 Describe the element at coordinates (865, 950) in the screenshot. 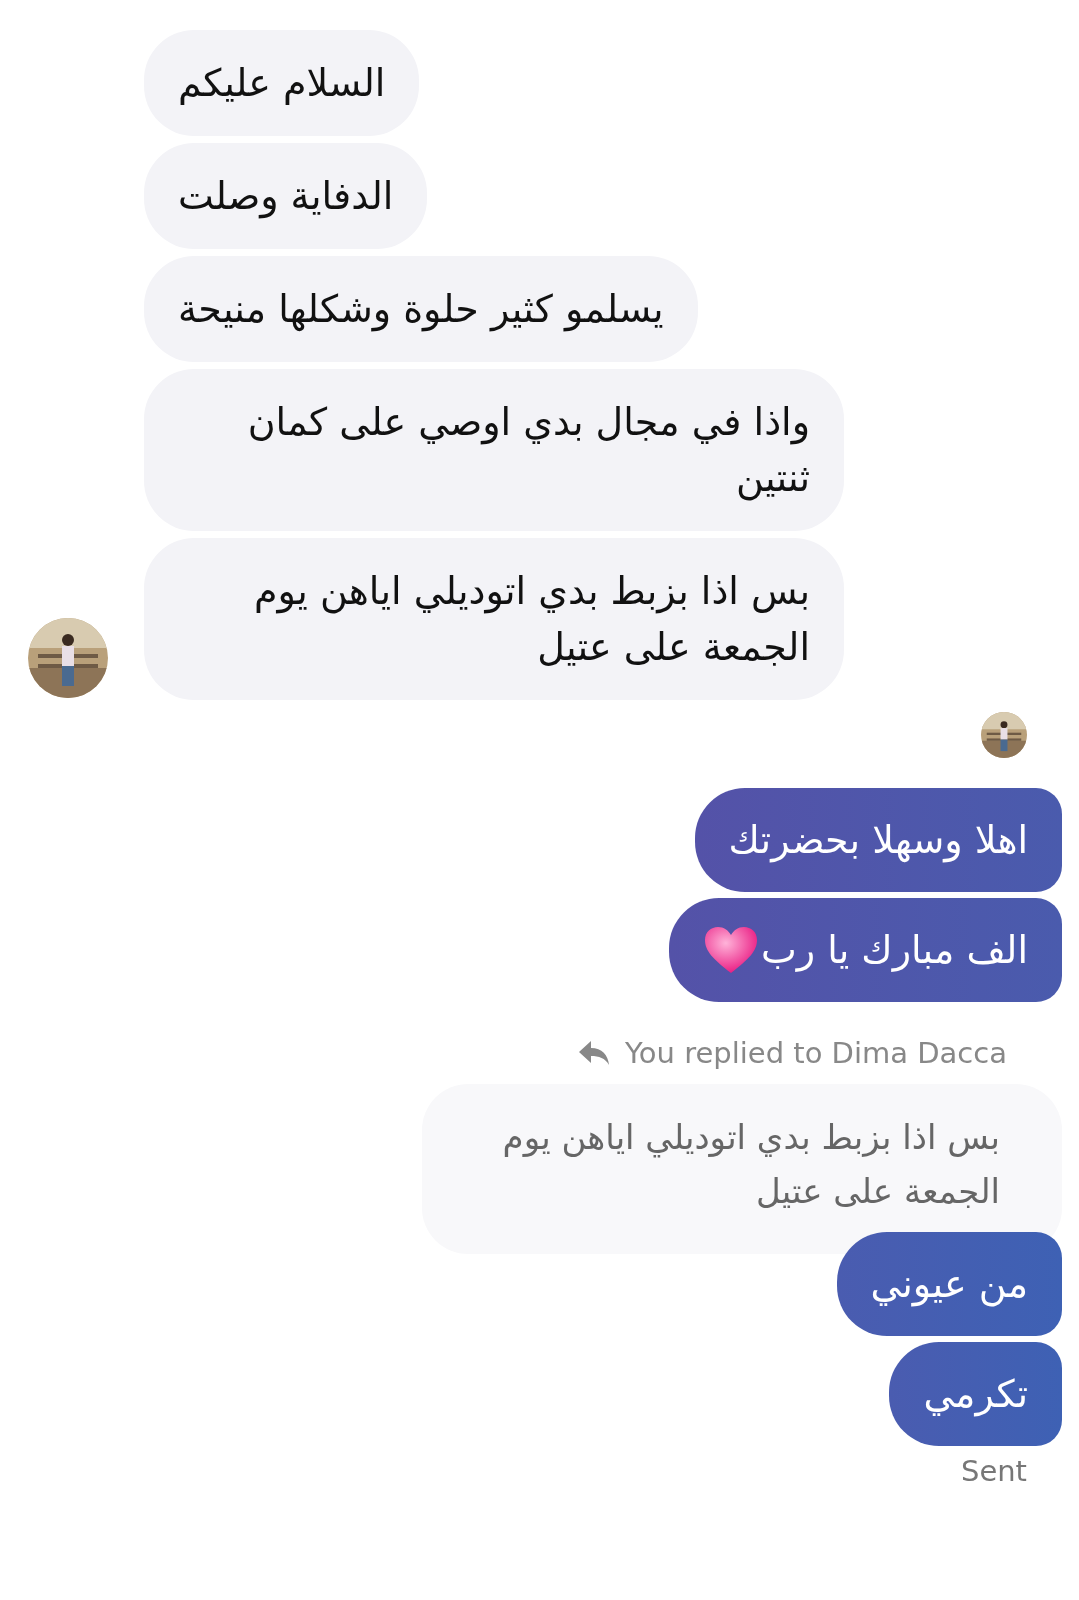

I see `message-bubble: الف مبارك يا رب` at that location.